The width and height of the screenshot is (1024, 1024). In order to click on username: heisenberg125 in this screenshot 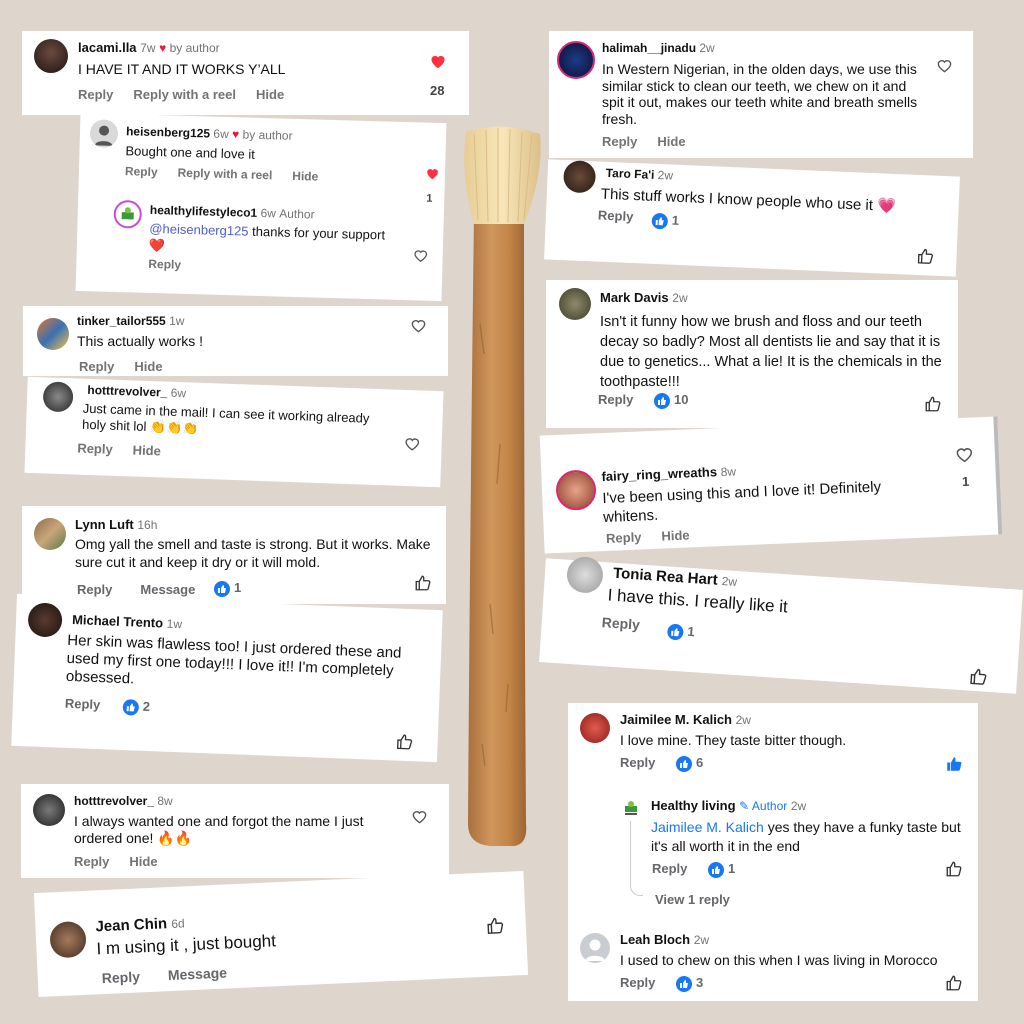, I will do `click(168, 132)`.